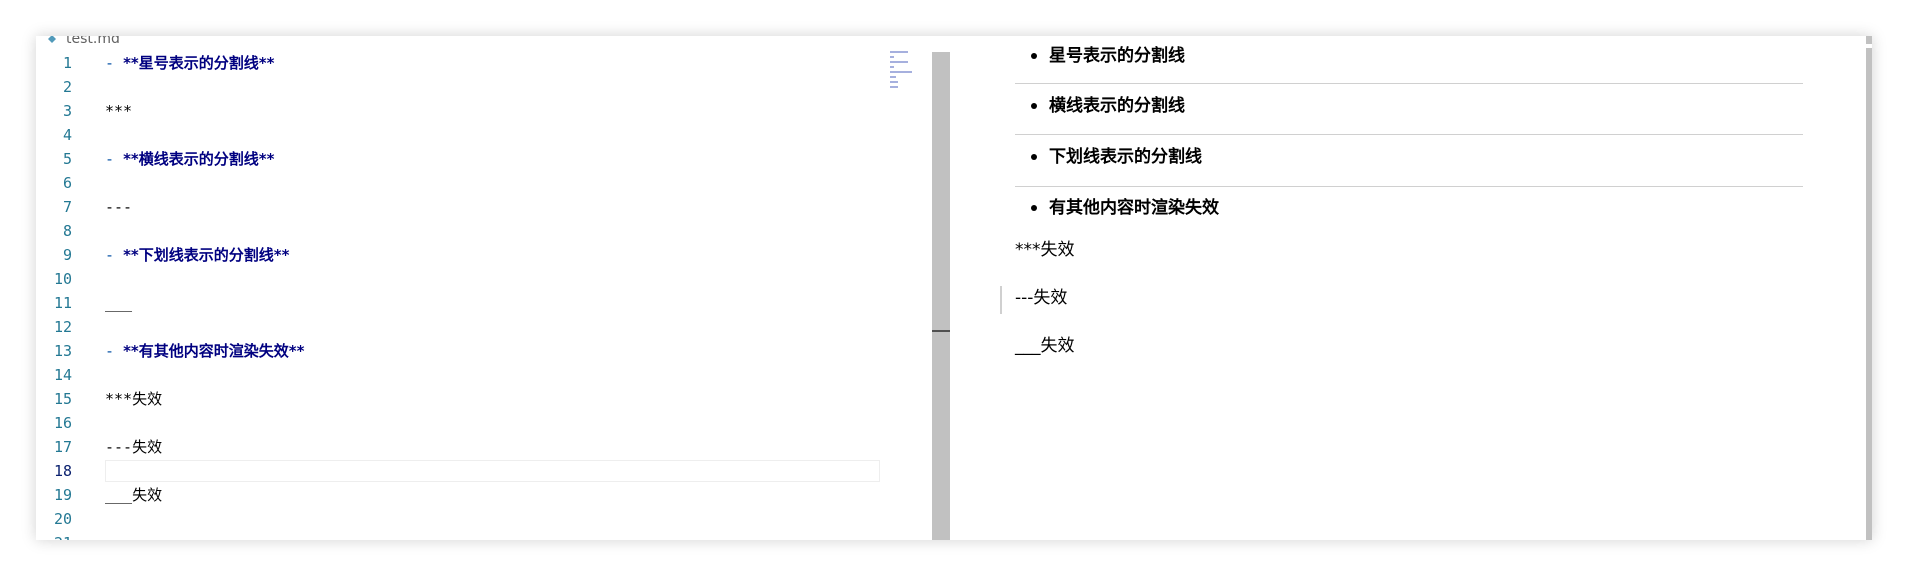 The image size is (1909, 576). What do you see at coordinates (67, 111) in the screenshot?
I see `line-number: 3` at bounding box center [67, 111].